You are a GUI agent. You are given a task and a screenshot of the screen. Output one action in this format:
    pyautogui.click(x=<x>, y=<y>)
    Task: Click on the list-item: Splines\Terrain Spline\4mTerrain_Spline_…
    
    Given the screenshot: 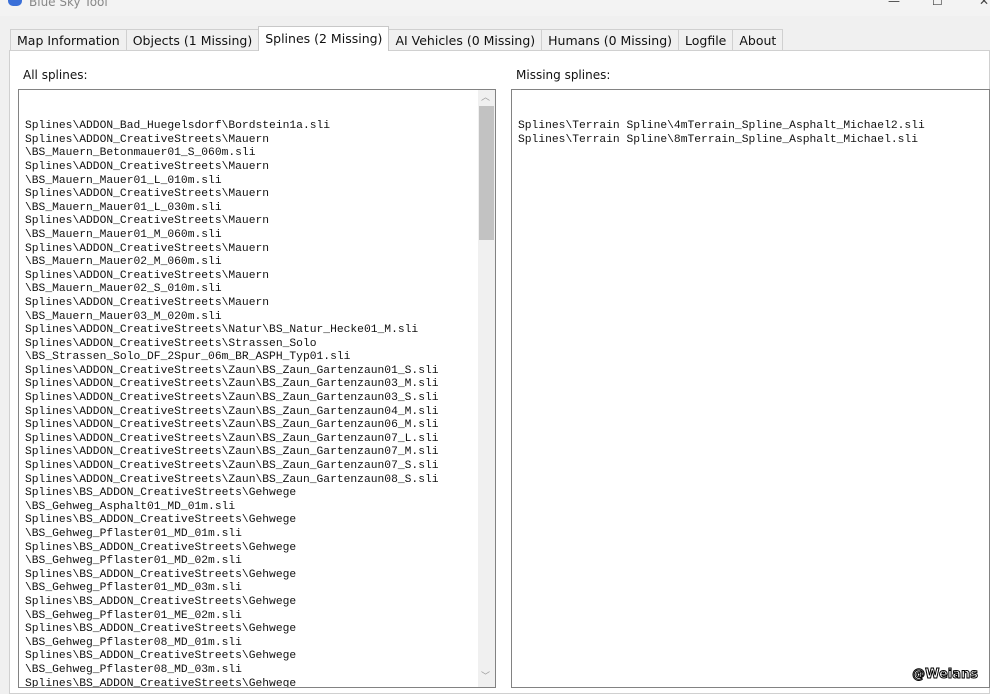 What is the action you would take?
    pyautogui.click(x=753, y=127)
    